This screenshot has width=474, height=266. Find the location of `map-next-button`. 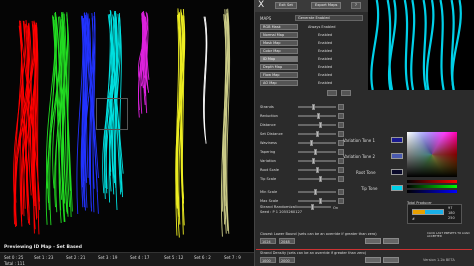

map-next-button is located at coordinates (346, 93).